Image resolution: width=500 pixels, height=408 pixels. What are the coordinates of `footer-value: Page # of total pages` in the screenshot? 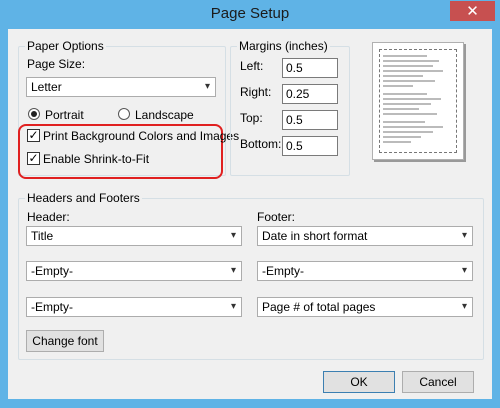 It's located at (319, 307).